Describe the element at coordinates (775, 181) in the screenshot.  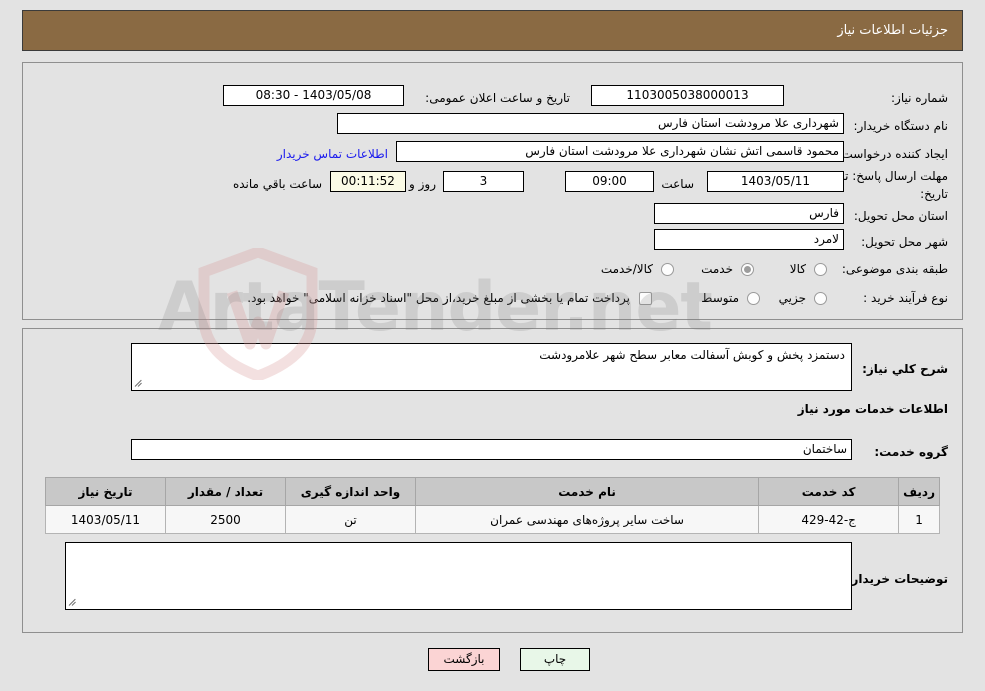
I see `deadline-date-value: 1403/05/11` at that location.